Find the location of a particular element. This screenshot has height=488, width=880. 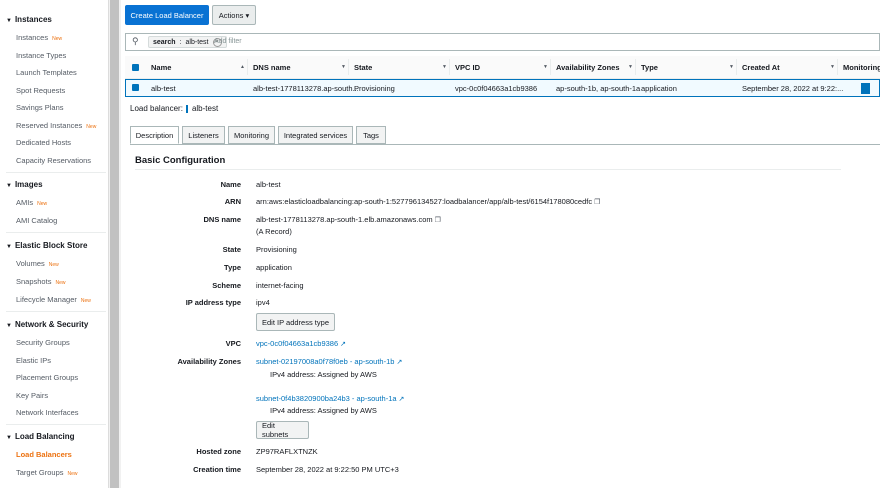

value-scheme: internet-facing is located at coordinates (280, 285).